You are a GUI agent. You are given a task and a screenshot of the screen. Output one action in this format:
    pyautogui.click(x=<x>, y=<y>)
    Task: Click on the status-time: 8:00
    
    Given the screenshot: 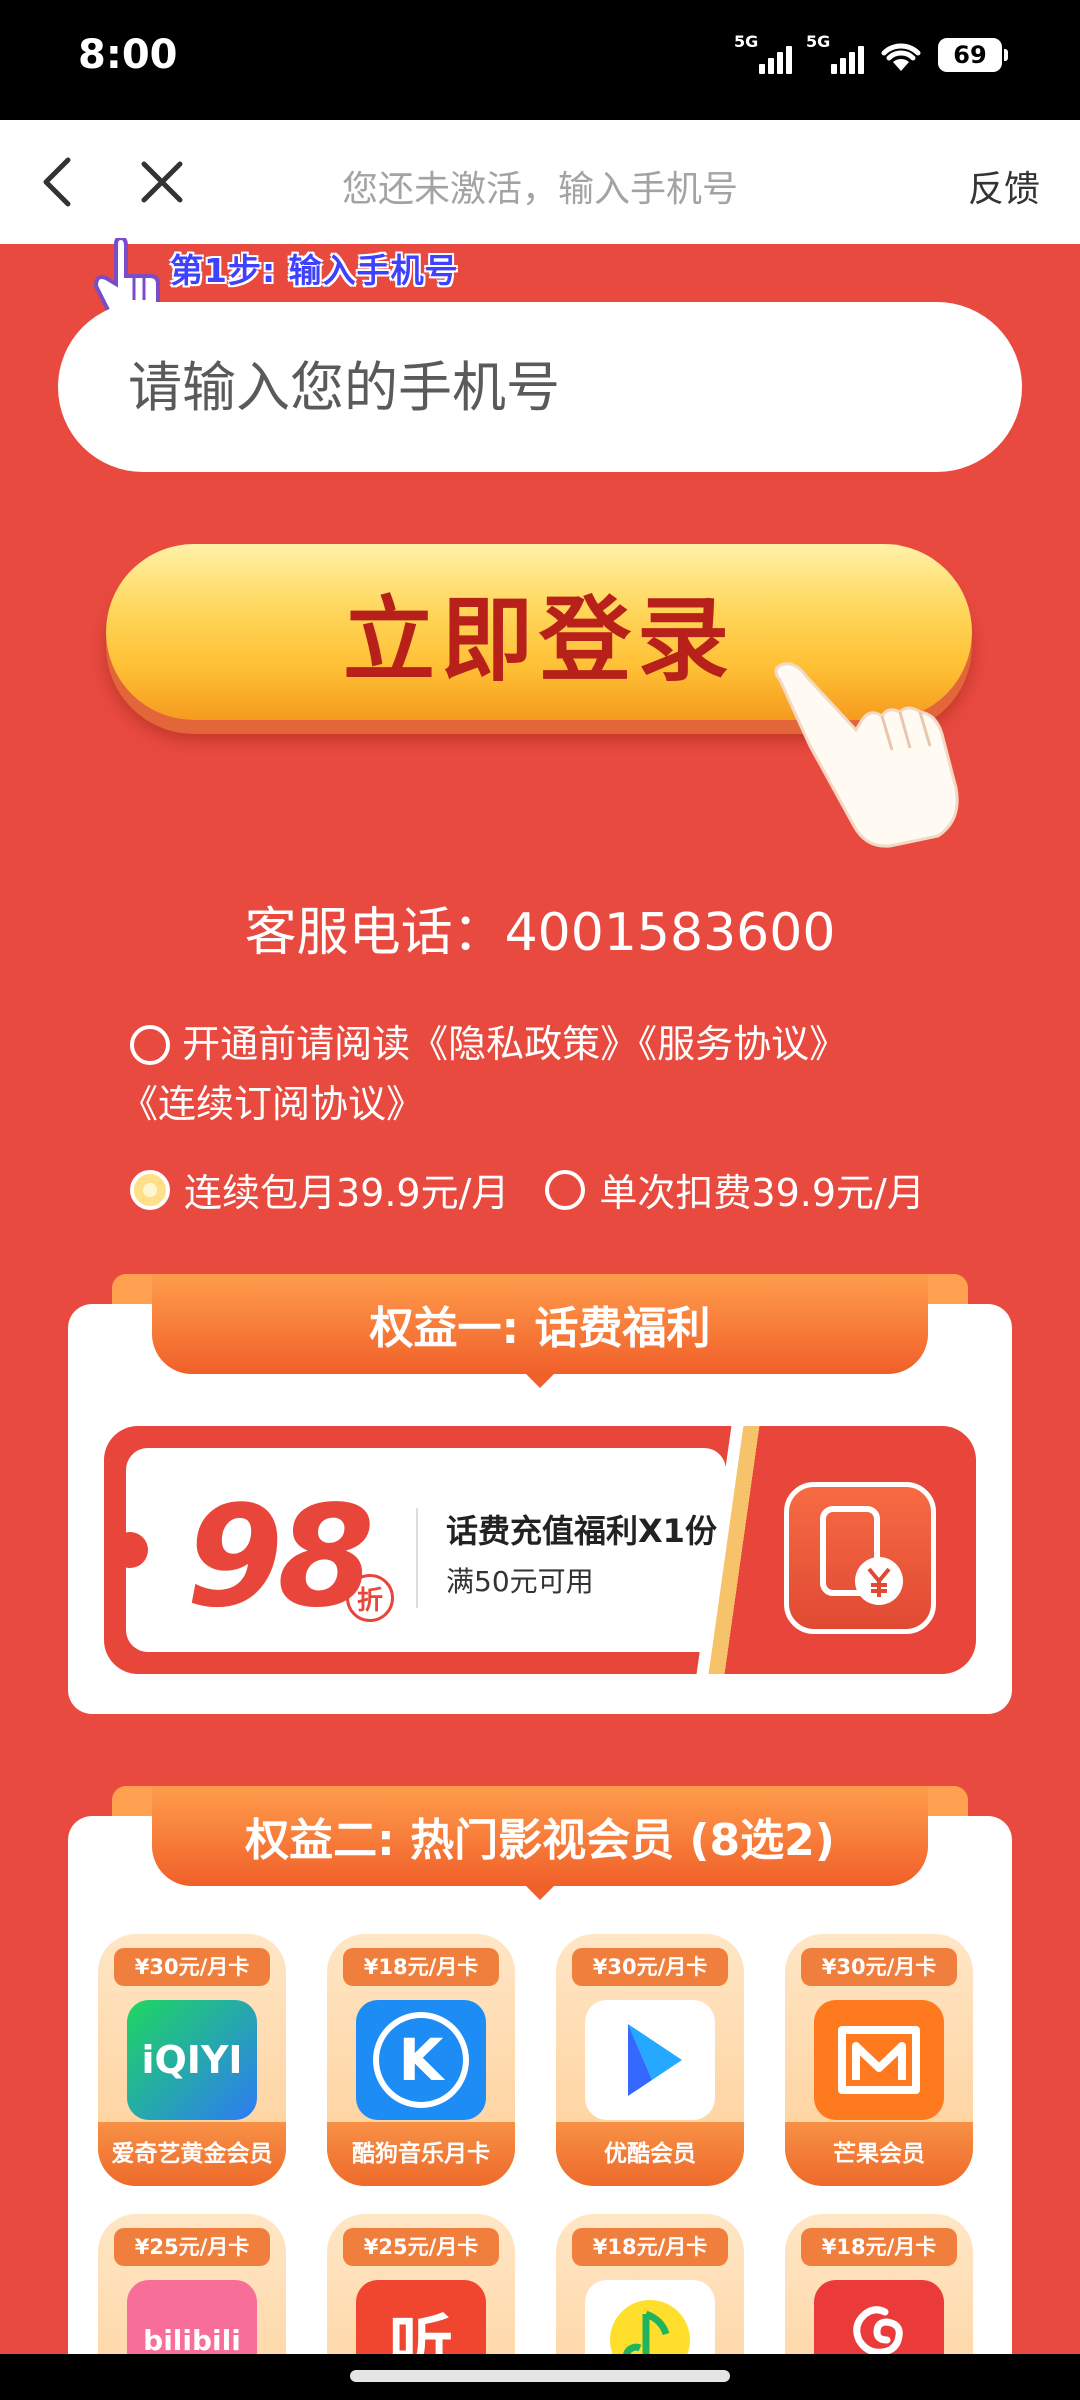 What is the action you would take?
    pyautogui.click(x=128, y=55)
    